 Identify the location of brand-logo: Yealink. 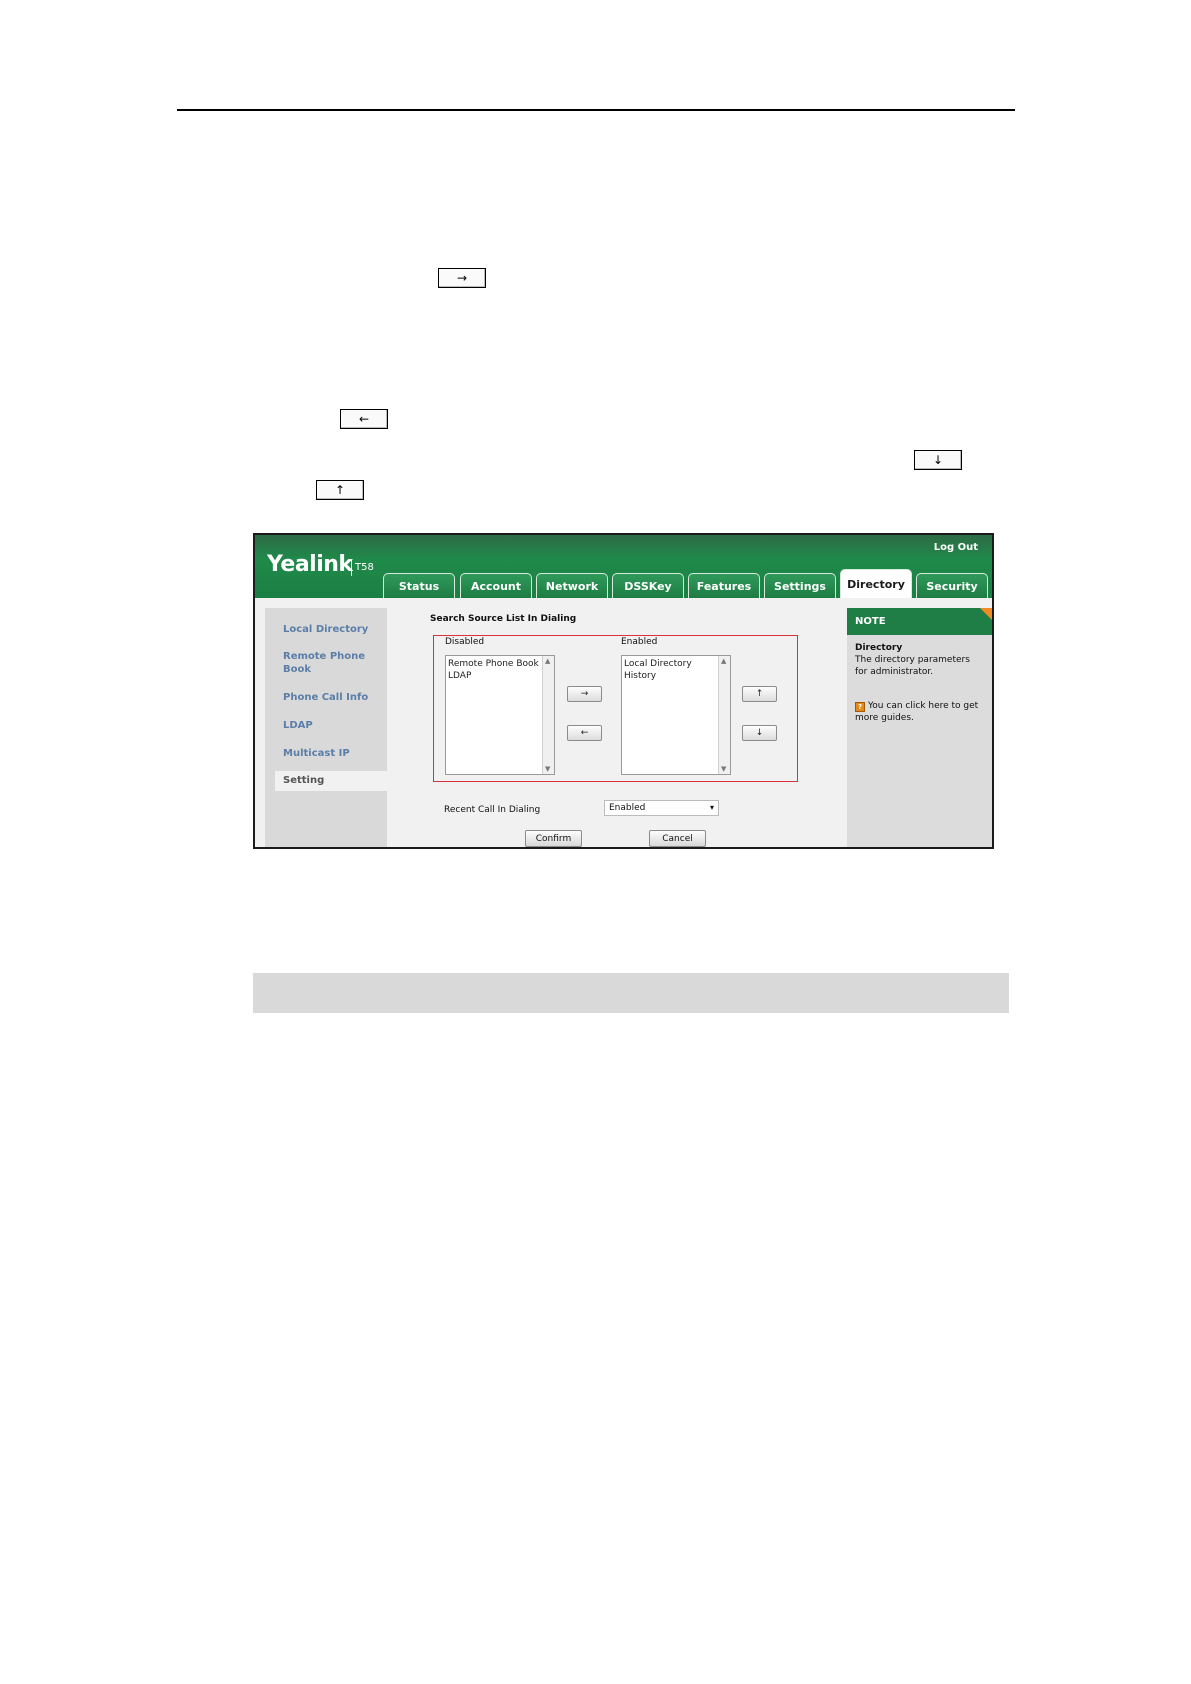
(310, 564).